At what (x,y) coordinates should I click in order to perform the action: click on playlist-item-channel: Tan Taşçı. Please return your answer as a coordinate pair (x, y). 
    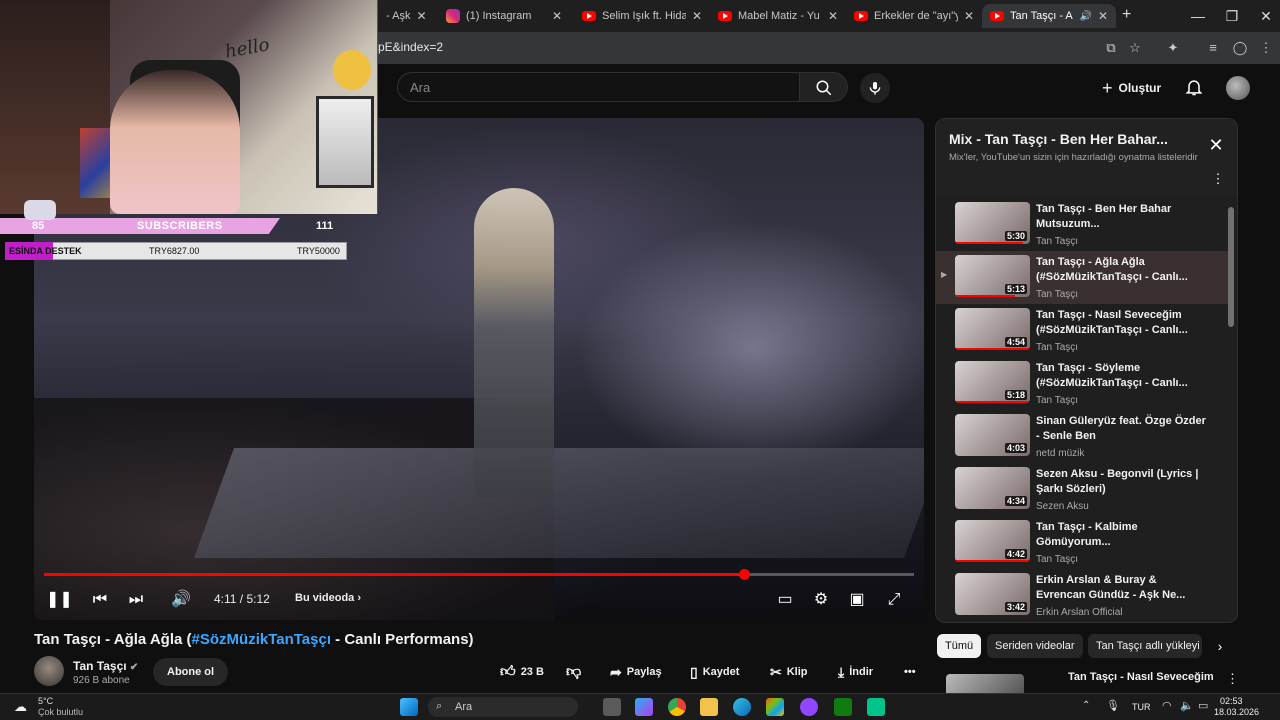
    Looking at the image, I should click on (1057, 347).